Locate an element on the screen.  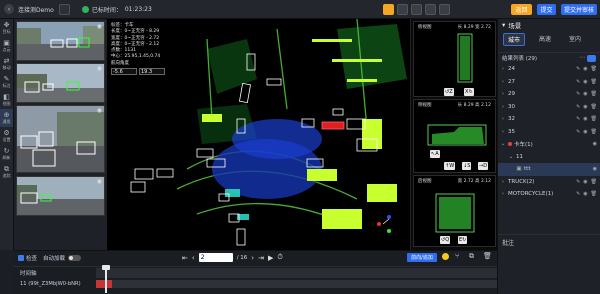
first-frame-icon: ⇤ is located at coordinates (185, 258).